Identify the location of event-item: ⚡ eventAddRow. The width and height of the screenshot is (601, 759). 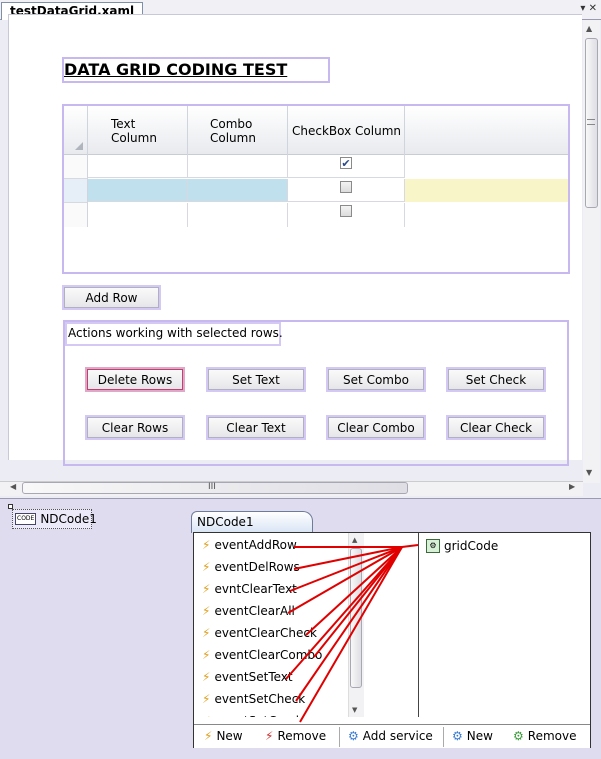
(249, 545).